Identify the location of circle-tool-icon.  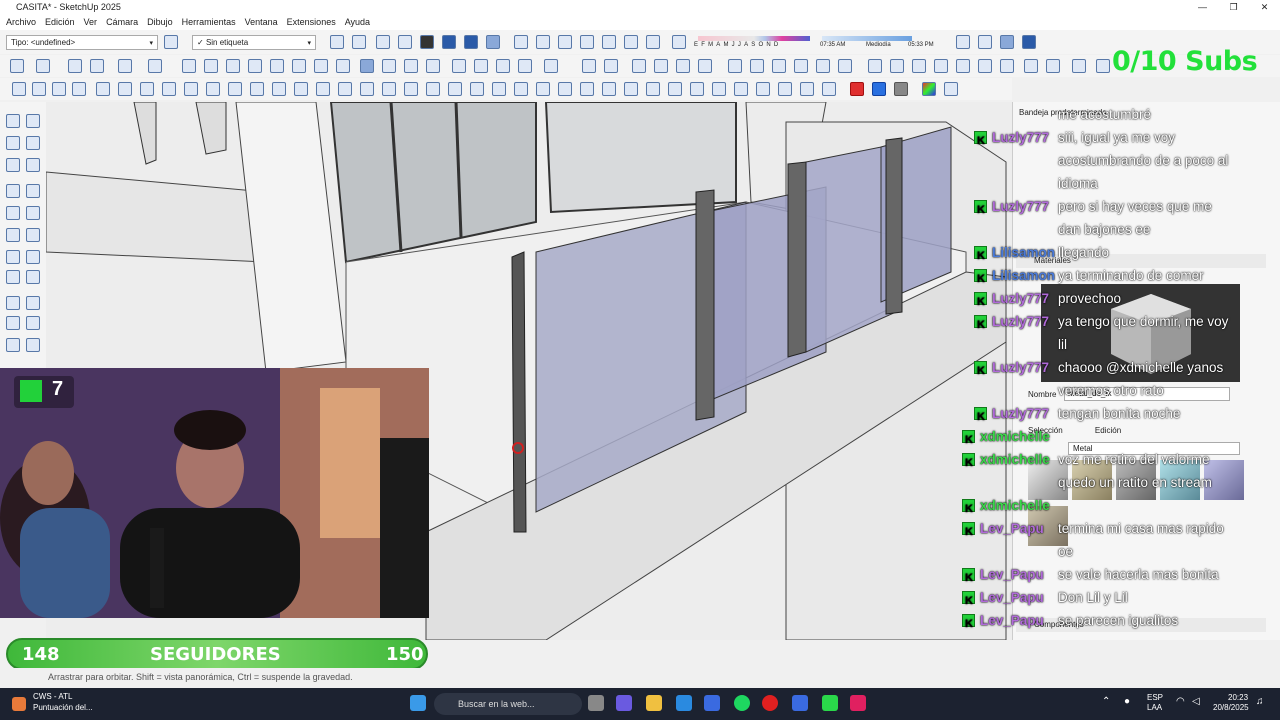
(13, 235).